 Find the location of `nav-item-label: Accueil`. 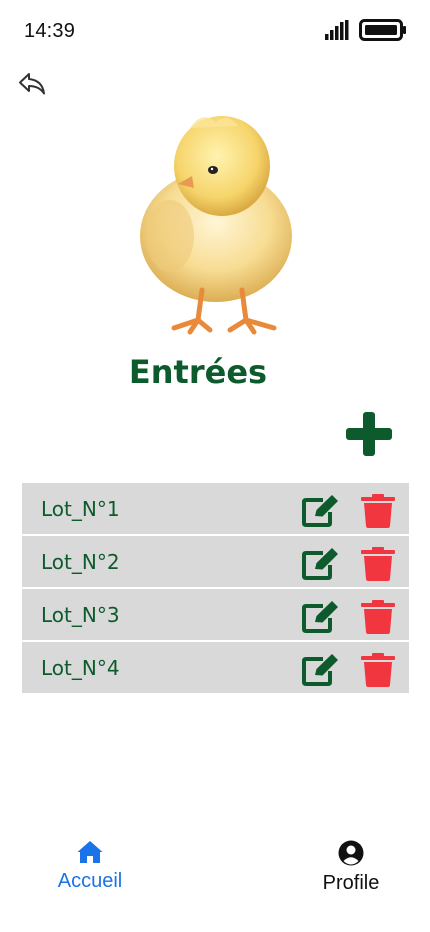

nav-item-label: Accueil is located at coordinates (90, 881).